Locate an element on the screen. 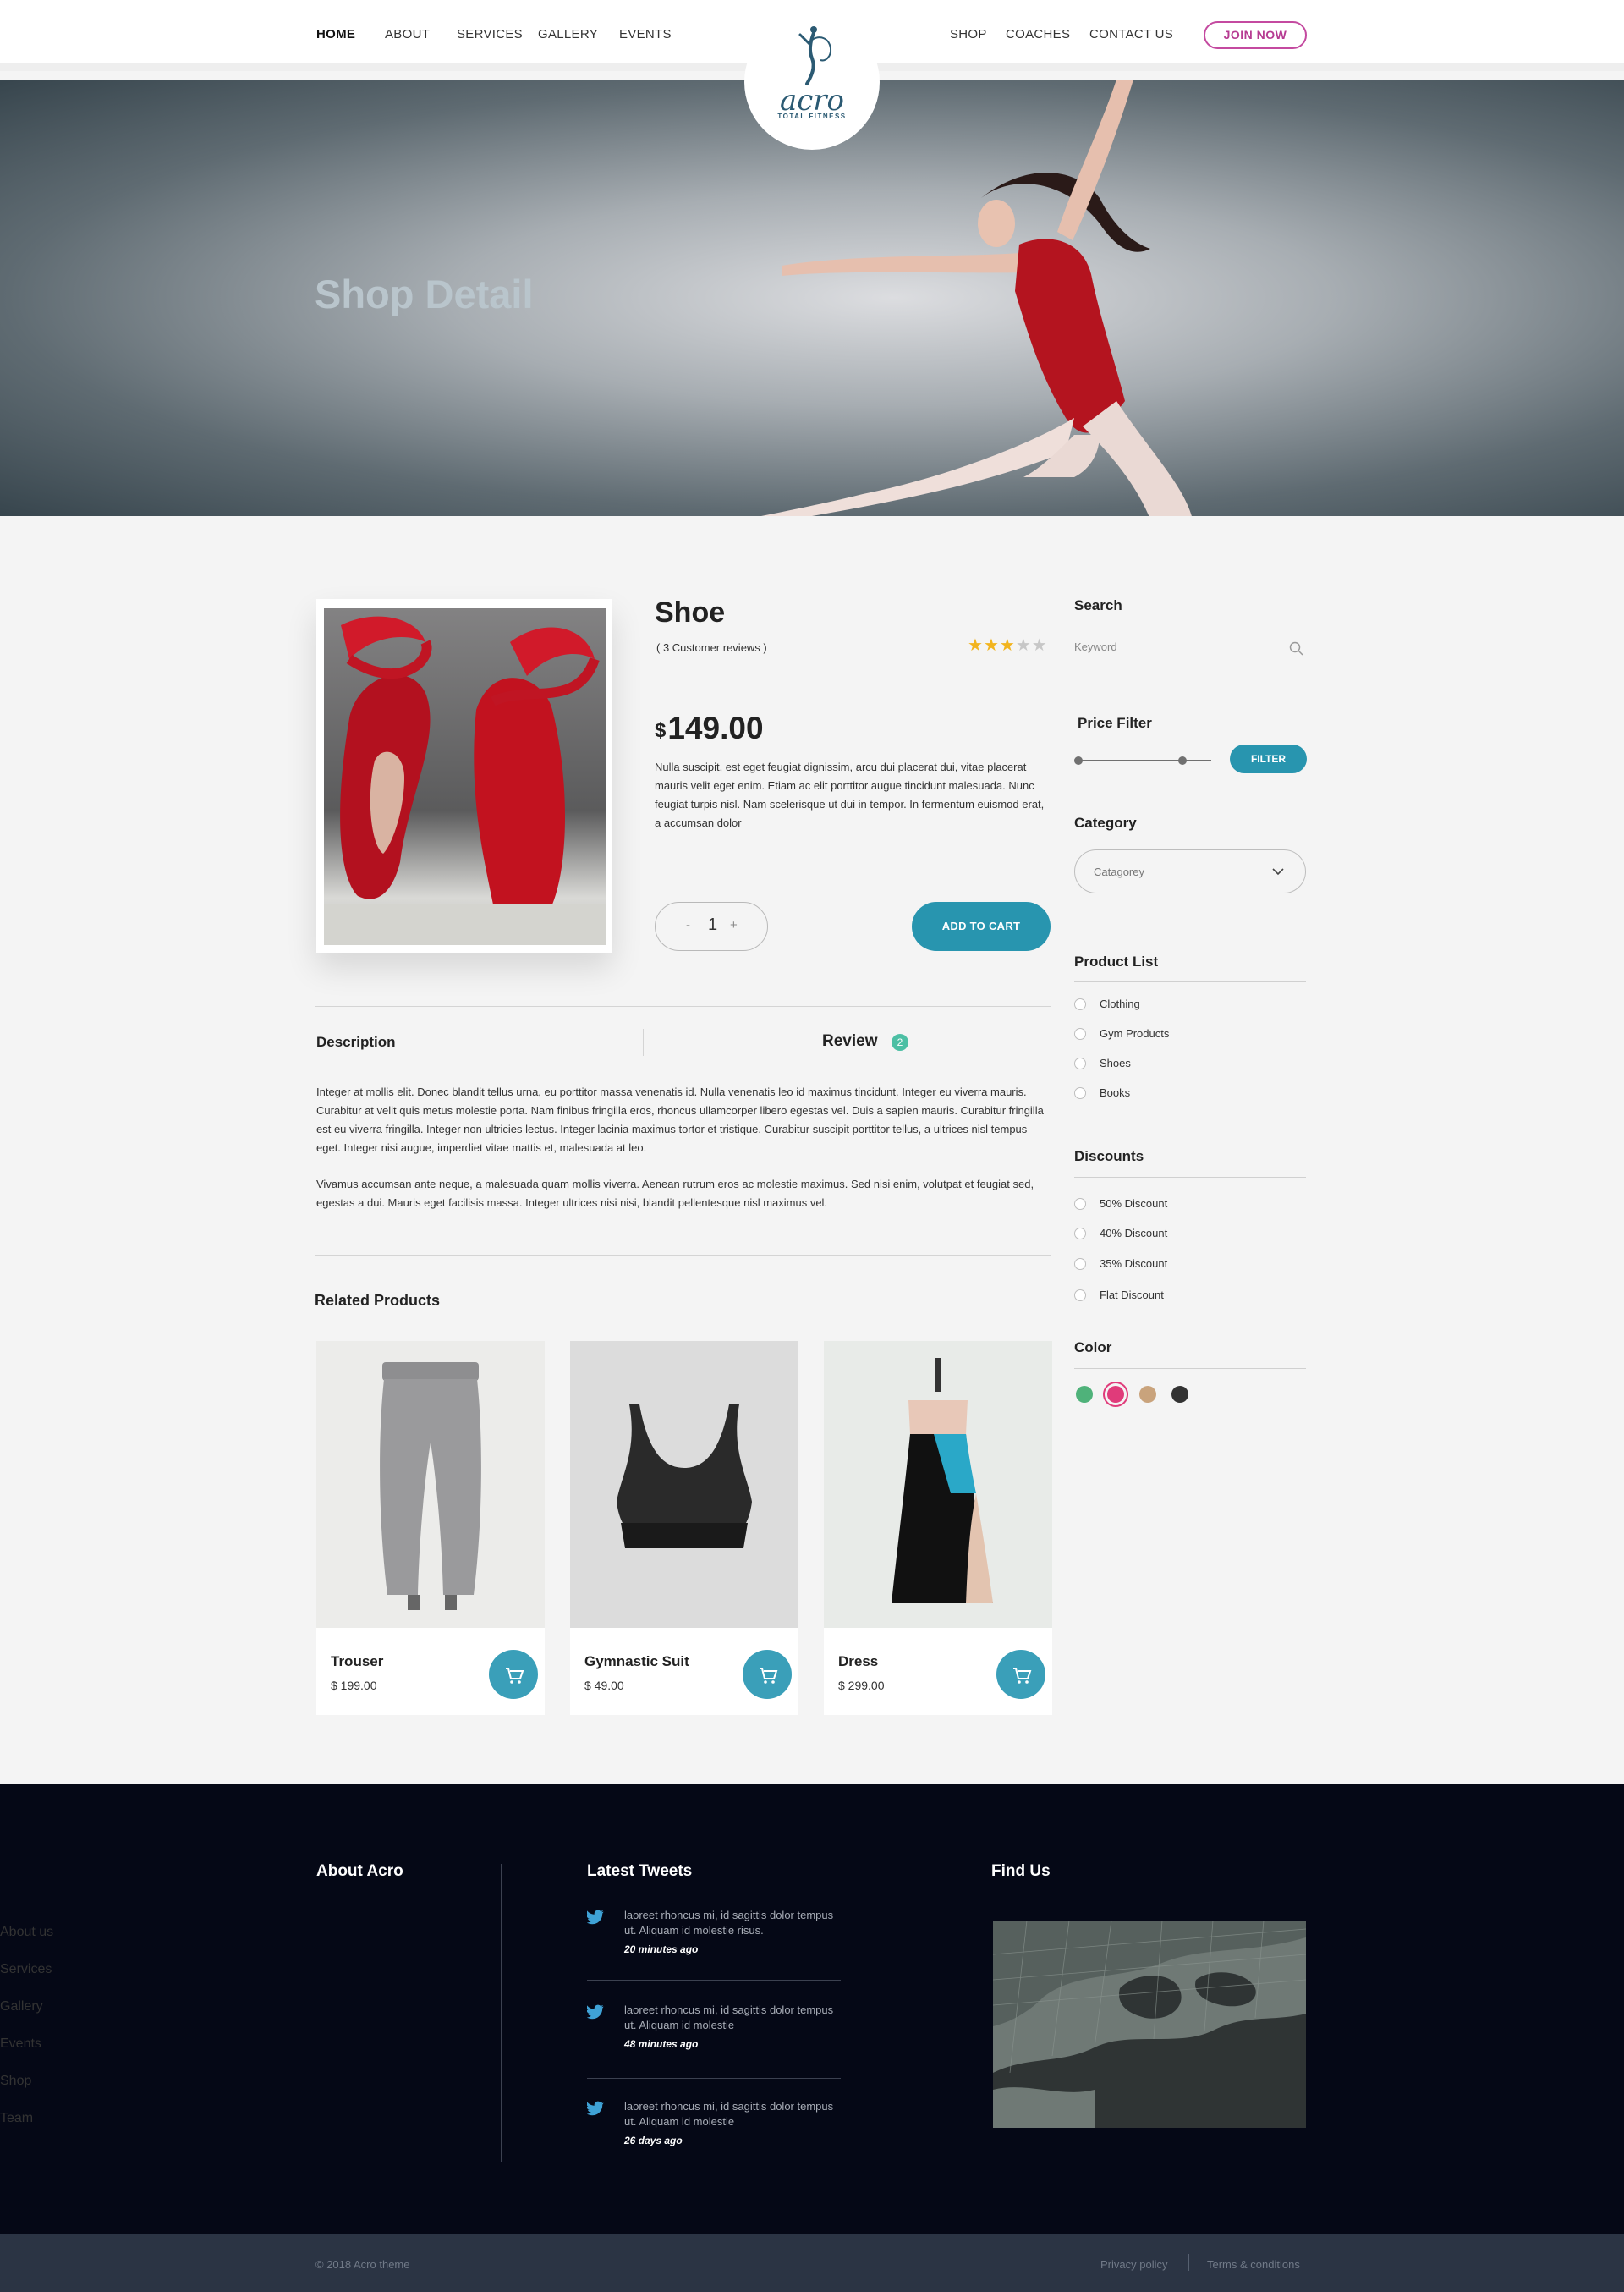  qty-minus-button: - is located at coordinates (688, 925).